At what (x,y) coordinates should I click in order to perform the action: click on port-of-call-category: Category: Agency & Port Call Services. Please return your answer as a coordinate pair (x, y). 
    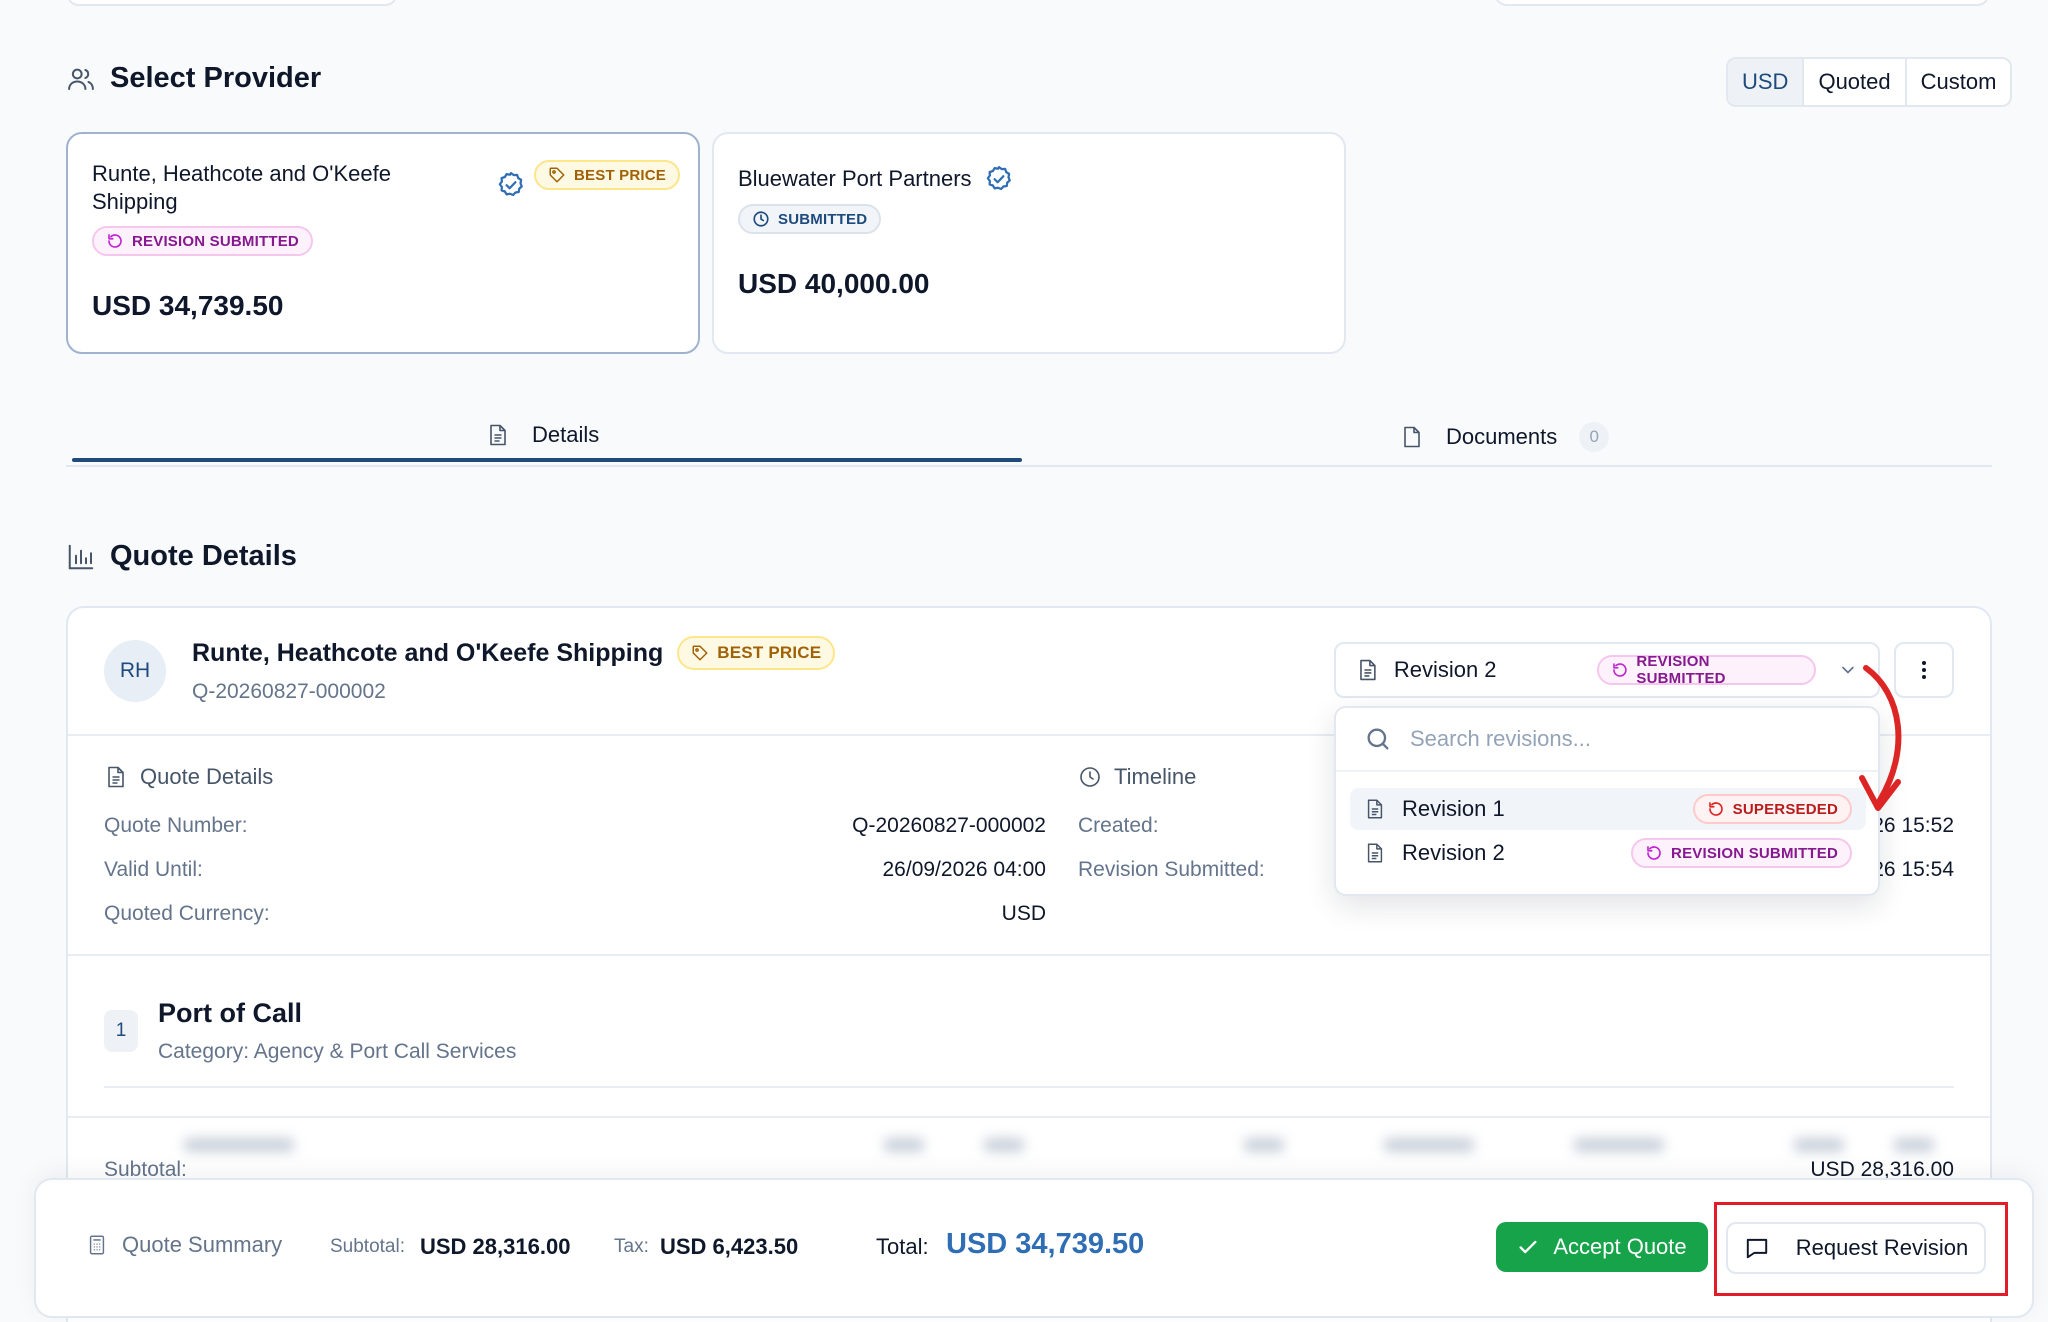
    Looking at the image, I should click on (337, 1051).